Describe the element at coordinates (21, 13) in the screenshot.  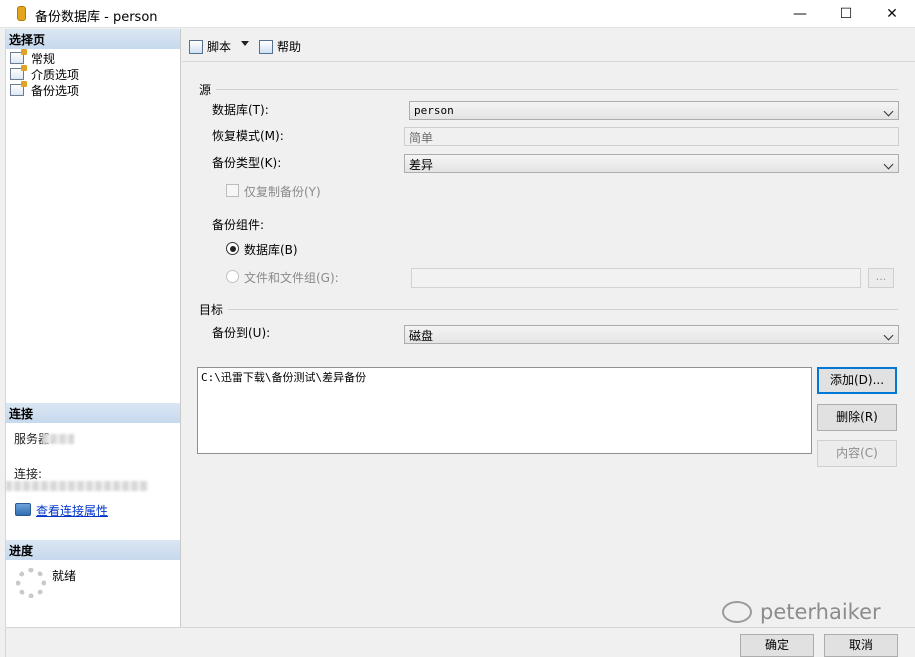
I see `database-icon` at that location.